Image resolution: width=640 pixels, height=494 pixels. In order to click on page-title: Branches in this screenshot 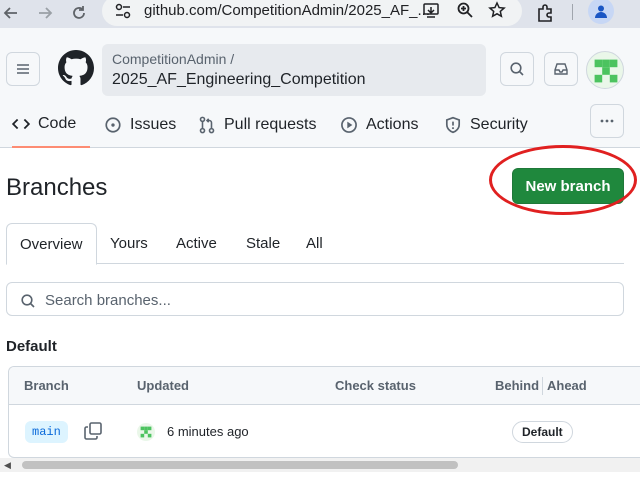, I will do `click(57, 187)`.